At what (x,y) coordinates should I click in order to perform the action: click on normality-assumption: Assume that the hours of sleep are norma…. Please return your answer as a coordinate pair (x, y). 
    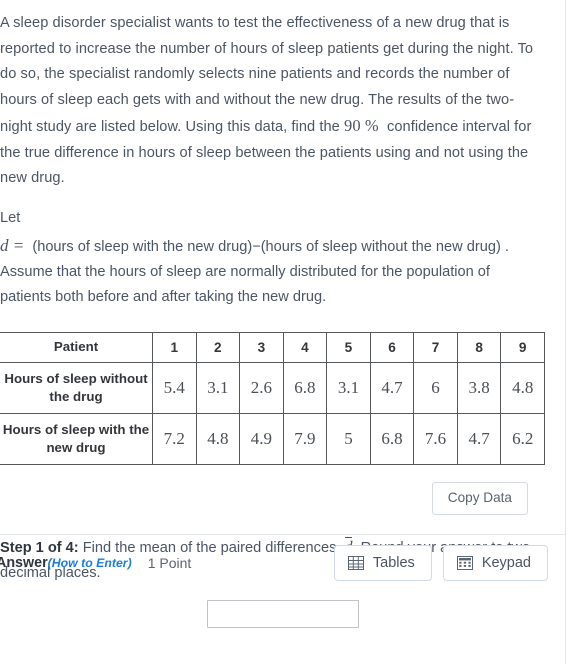
    Looking at the image, I should click on (245, 284).